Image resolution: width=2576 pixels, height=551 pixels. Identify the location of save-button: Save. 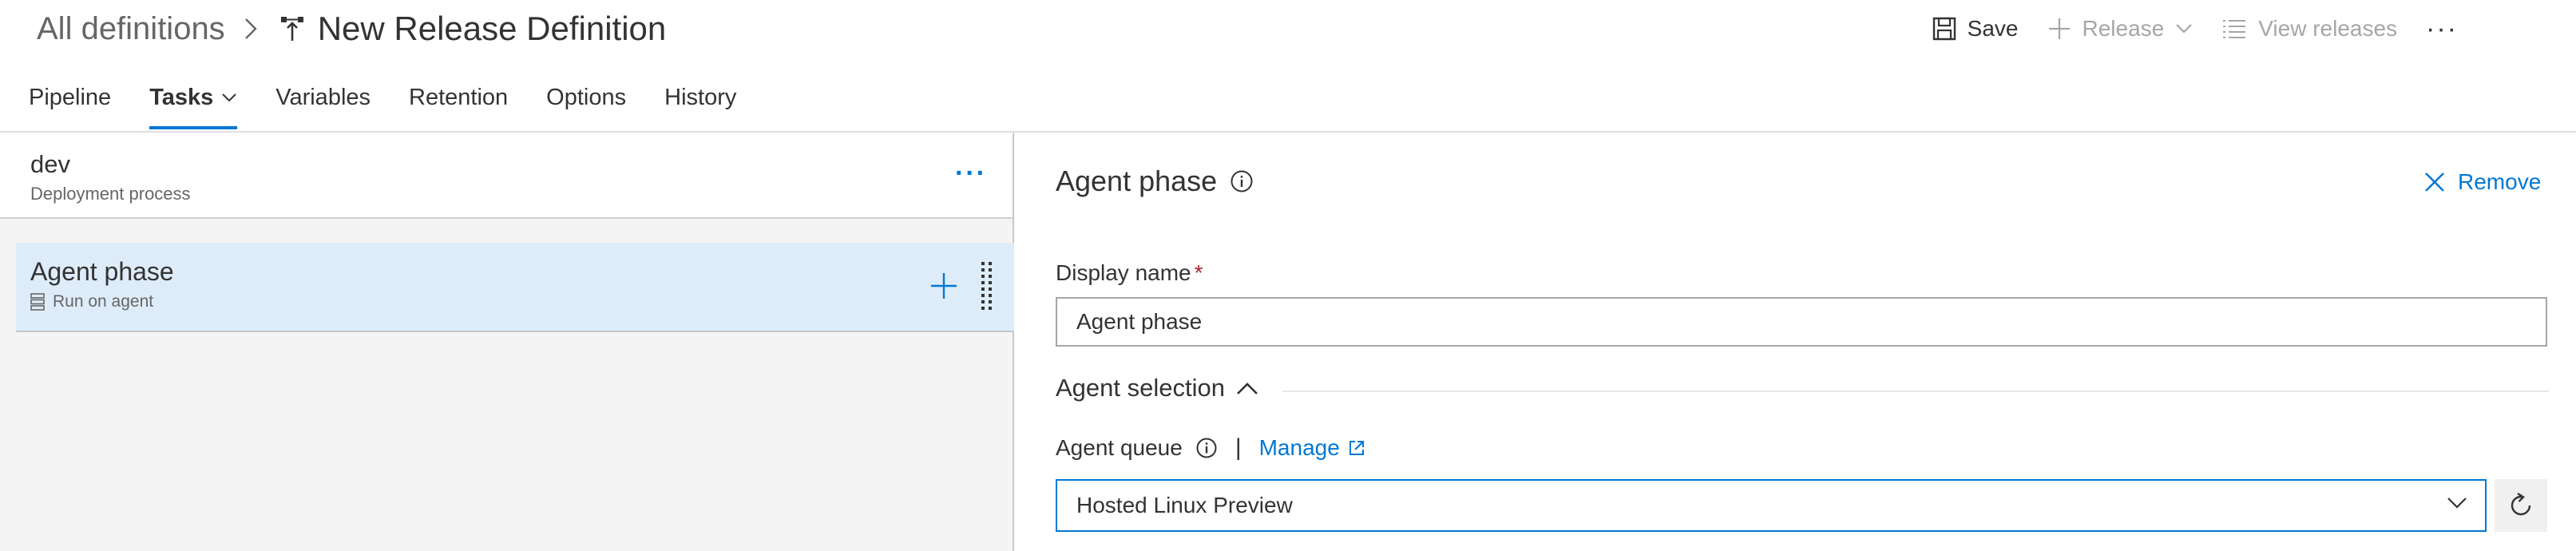
(1976, 29).